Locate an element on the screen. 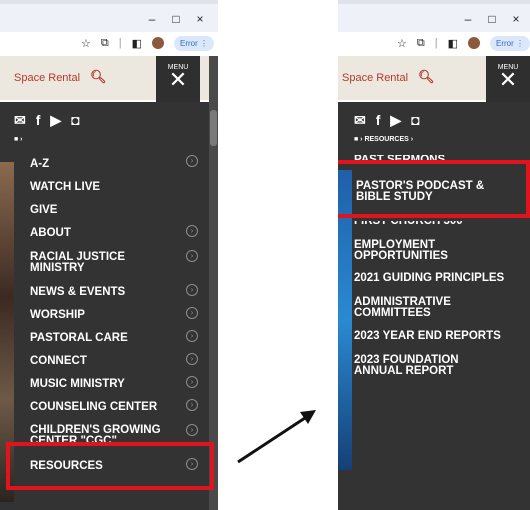  menu-item-employment-opportunities: EMPLOYMENT OPPORTUNITIES is located at coordinates (424, 250).